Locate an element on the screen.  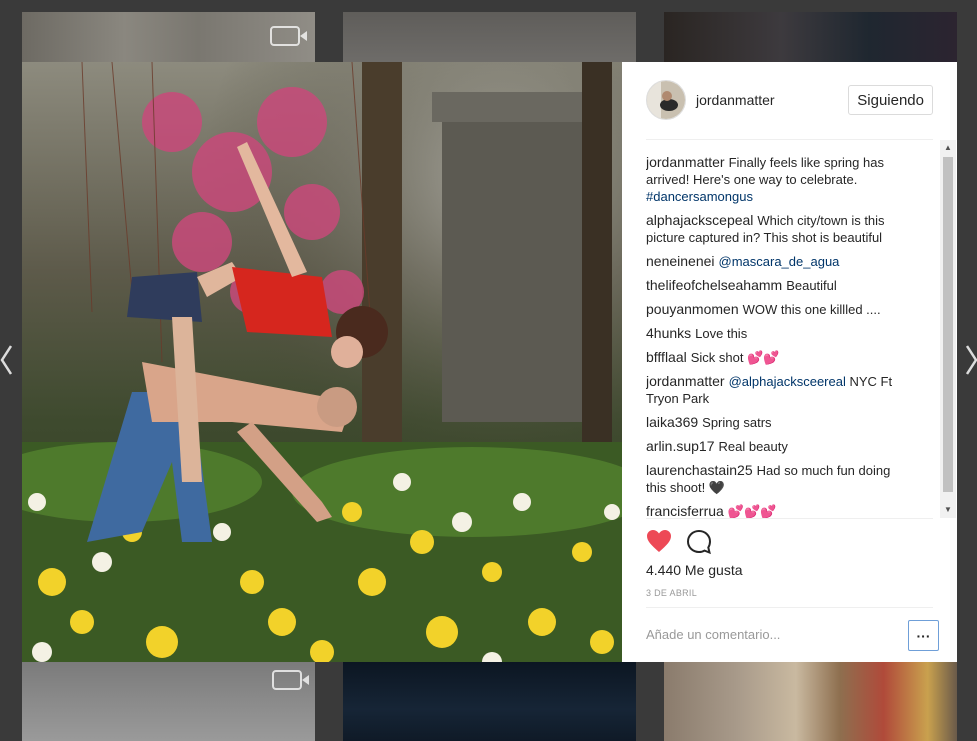
comments-scrollbar: ▲ ▼ is located at coordinates (948, 329).